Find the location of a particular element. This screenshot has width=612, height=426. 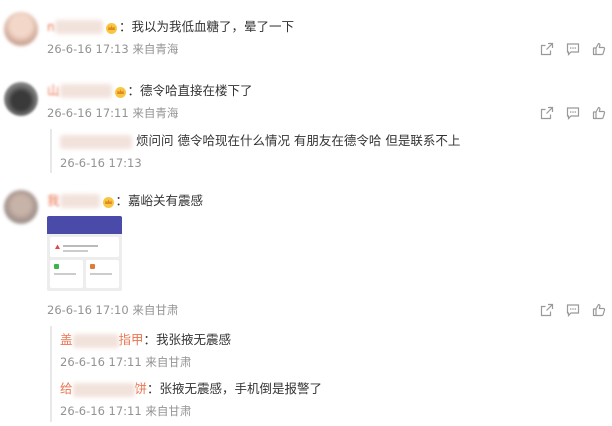

reply-meta: 26-6-16 17:13 is located at coordinates (101, 163).